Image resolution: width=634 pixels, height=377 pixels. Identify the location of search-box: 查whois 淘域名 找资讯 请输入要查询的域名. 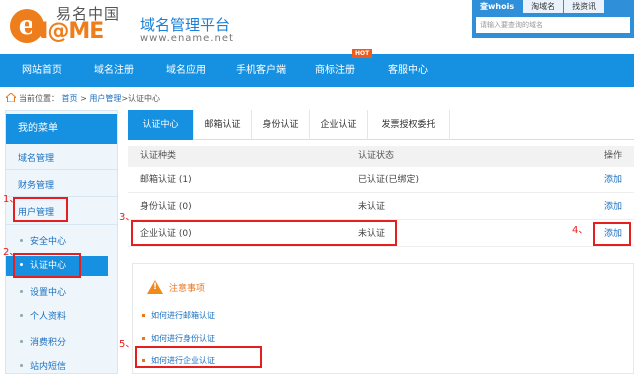
(553, 19).